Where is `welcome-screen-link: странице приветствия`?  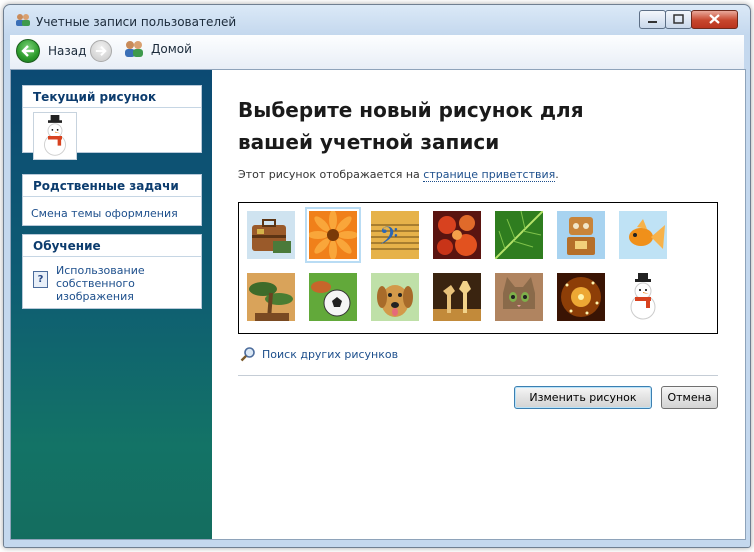 welcome-screen-link: странице приветствия is located at coordinates (489, 175).